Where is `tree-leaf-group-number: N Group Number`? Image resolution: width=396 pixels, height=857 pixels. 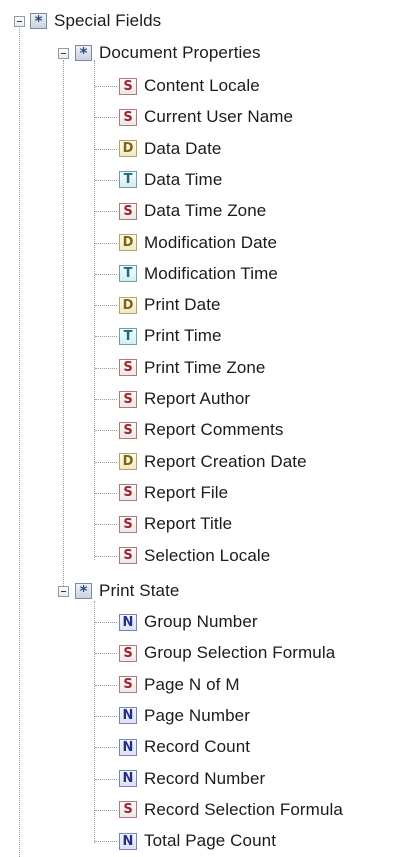 tree-leaf-group-number: N Group Number is located at coordinates (188, 622).